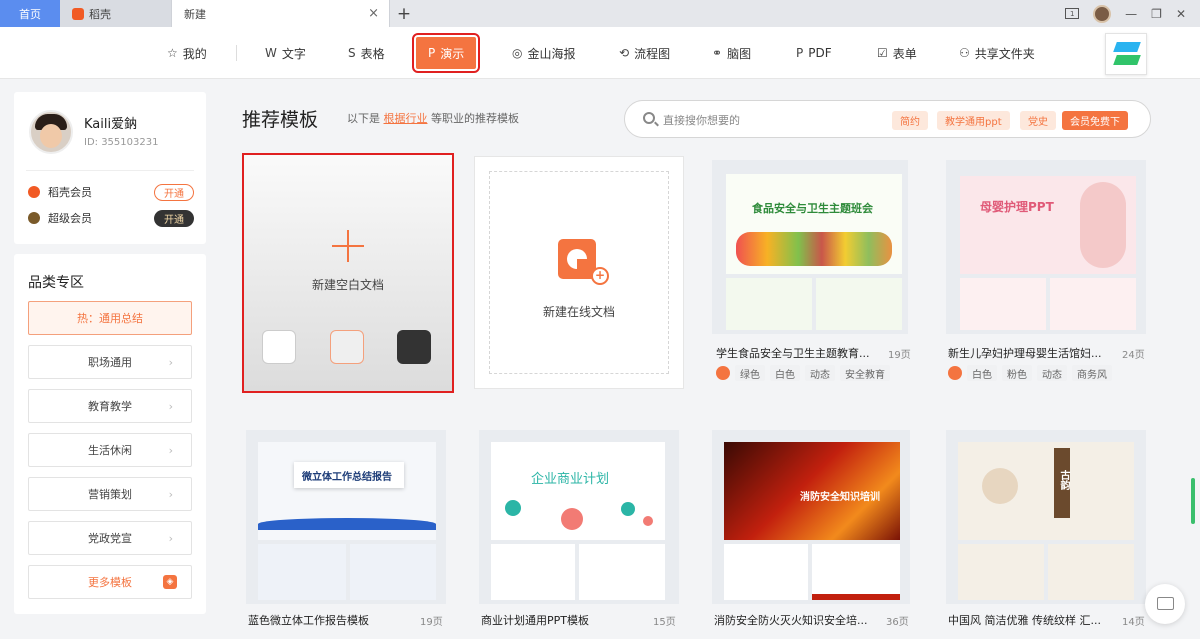 This screenshot has height=639, width=1200. I want to click on template-card: 微立体工作总结报告 蓝色微立体工作报告模板 19页, so click(346, 531).